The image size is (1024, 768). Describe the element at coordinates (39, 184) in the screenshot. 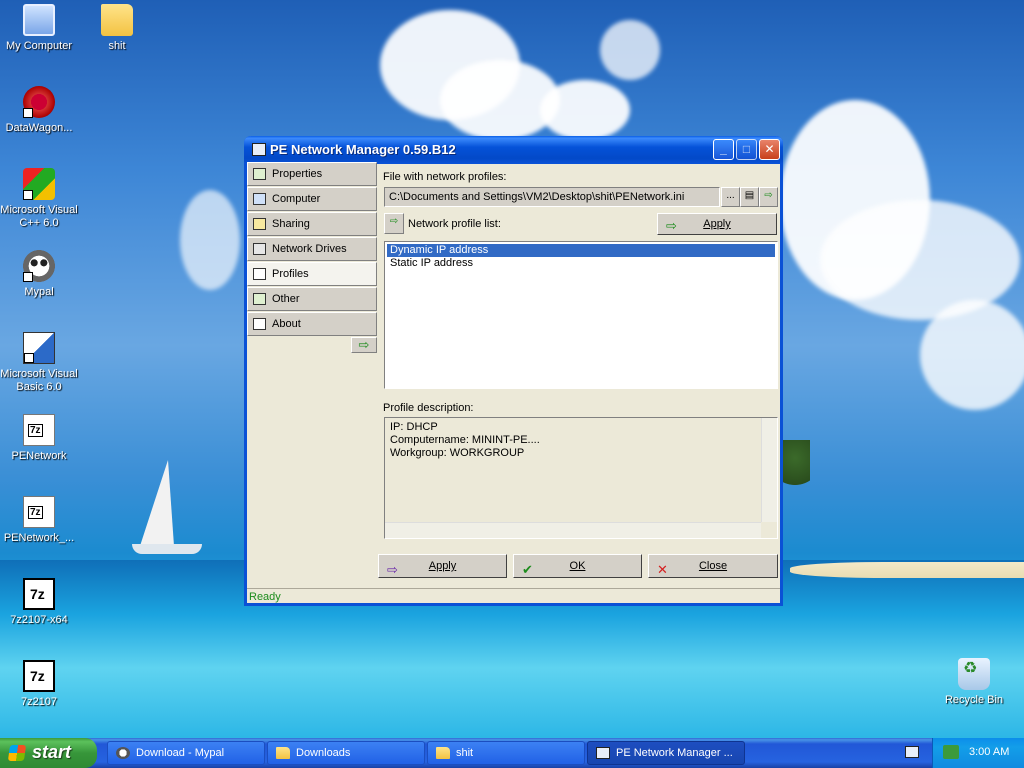

I see `visual-cpp-icon` at that location.